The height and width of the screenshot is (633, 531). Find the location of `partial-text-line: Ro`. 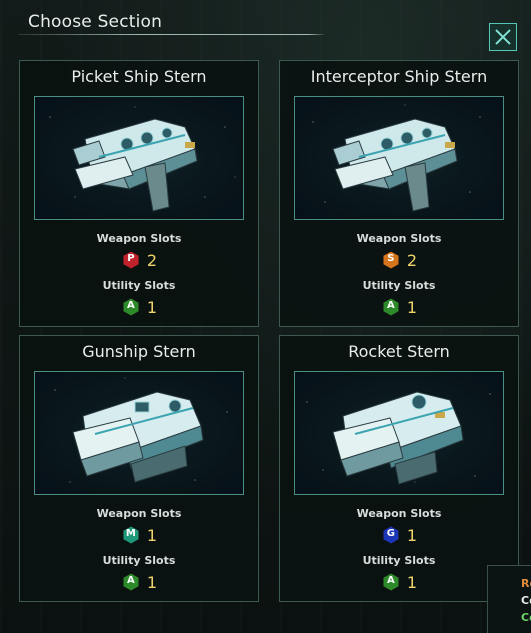

partial-text-line: Ro is located at coordinates (526, 583).